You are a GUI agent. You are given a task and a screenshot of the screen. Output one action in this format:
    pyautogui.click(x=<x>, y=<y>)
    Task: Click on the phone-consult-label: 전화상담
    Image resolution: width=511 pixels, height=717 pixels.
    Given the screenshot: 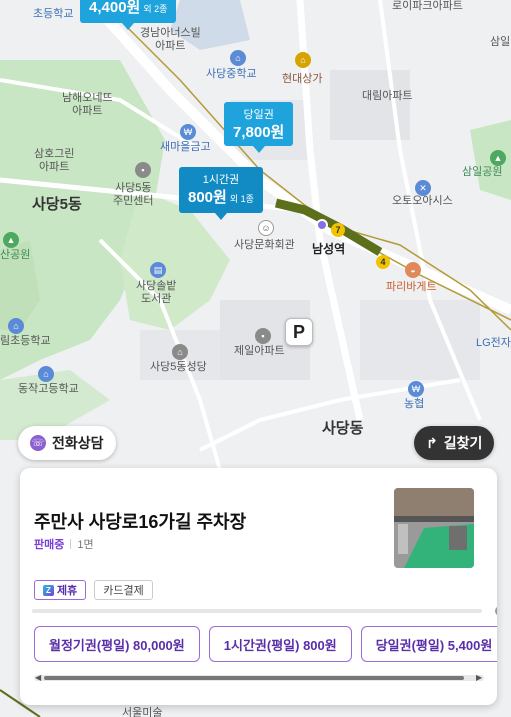 What is the action you would take?
    pyautogui.click(x=78, y=443)
    